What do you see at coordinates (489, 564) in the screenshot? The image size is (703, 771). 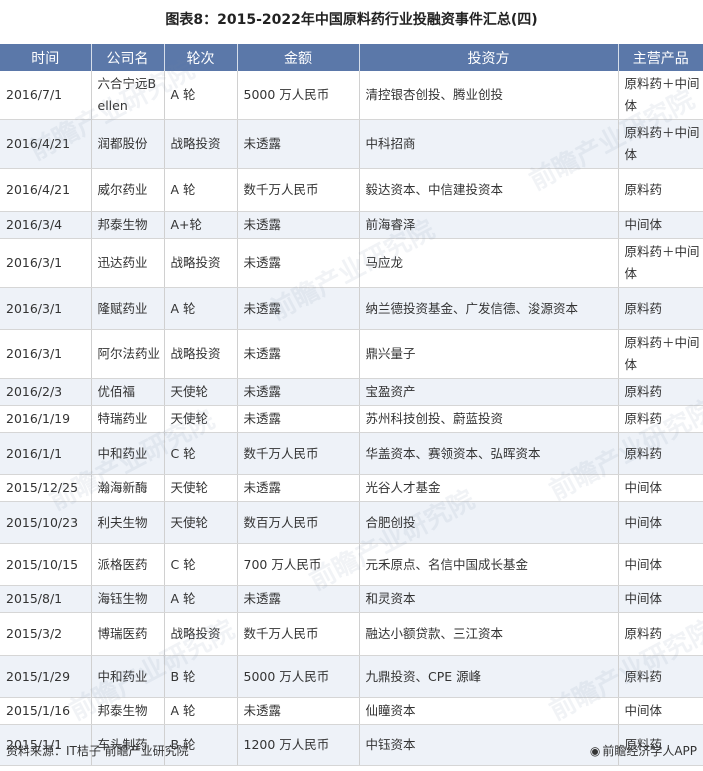 I see `cell-investors: 元禾原点、名信中国成长基金` at bounding box center [489, 564].